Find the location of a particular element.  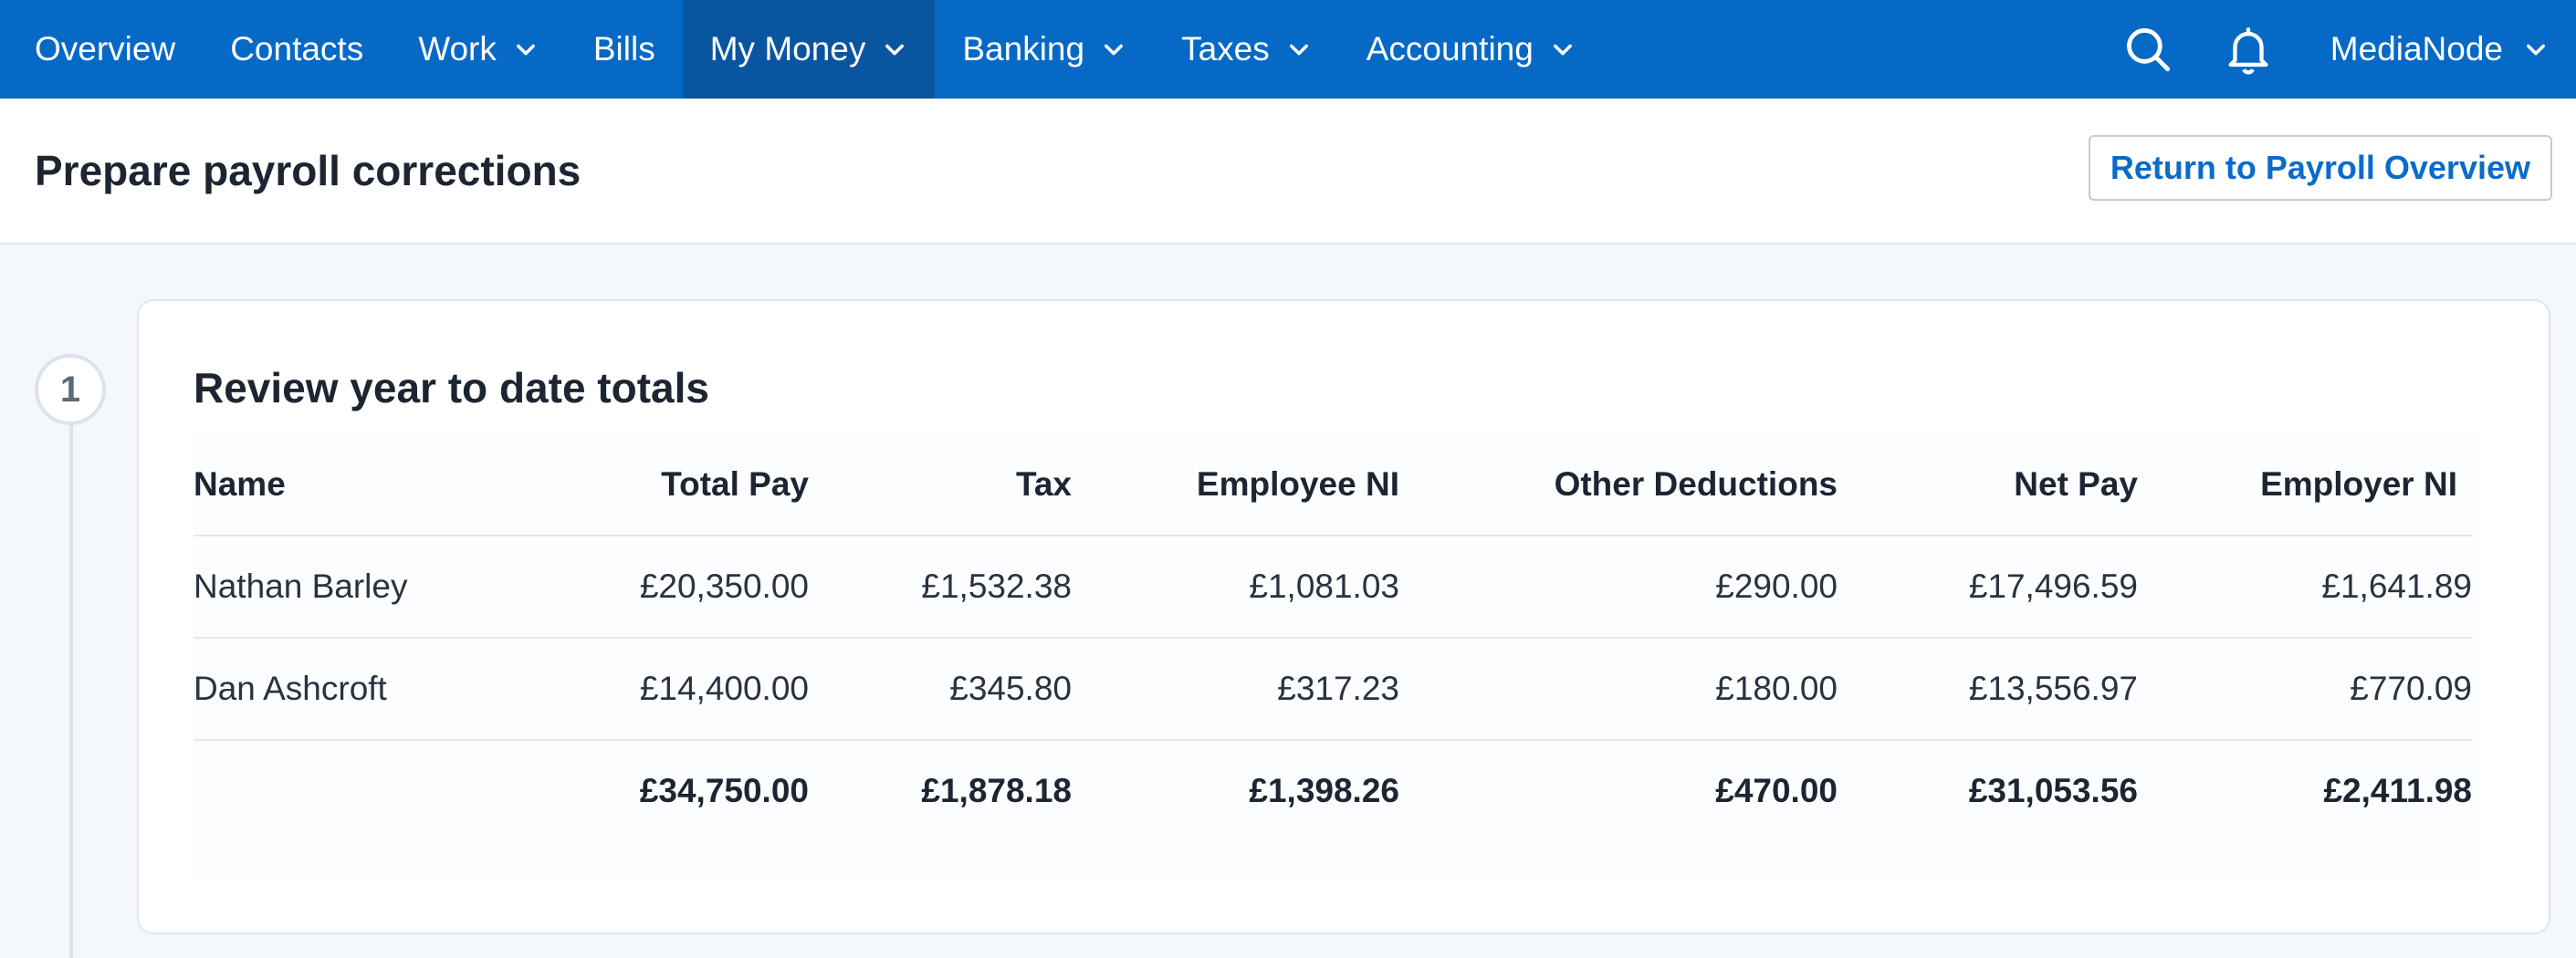

nav-item-label: Taxes is located at coordinates (1225, 49).